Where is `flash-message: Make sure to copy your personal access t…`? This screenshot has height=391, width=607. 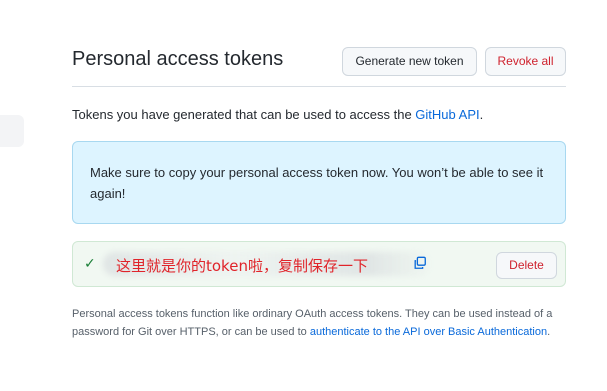
flash-message: Make sure to copy your personal access t… is located at coordinates (317, 183).